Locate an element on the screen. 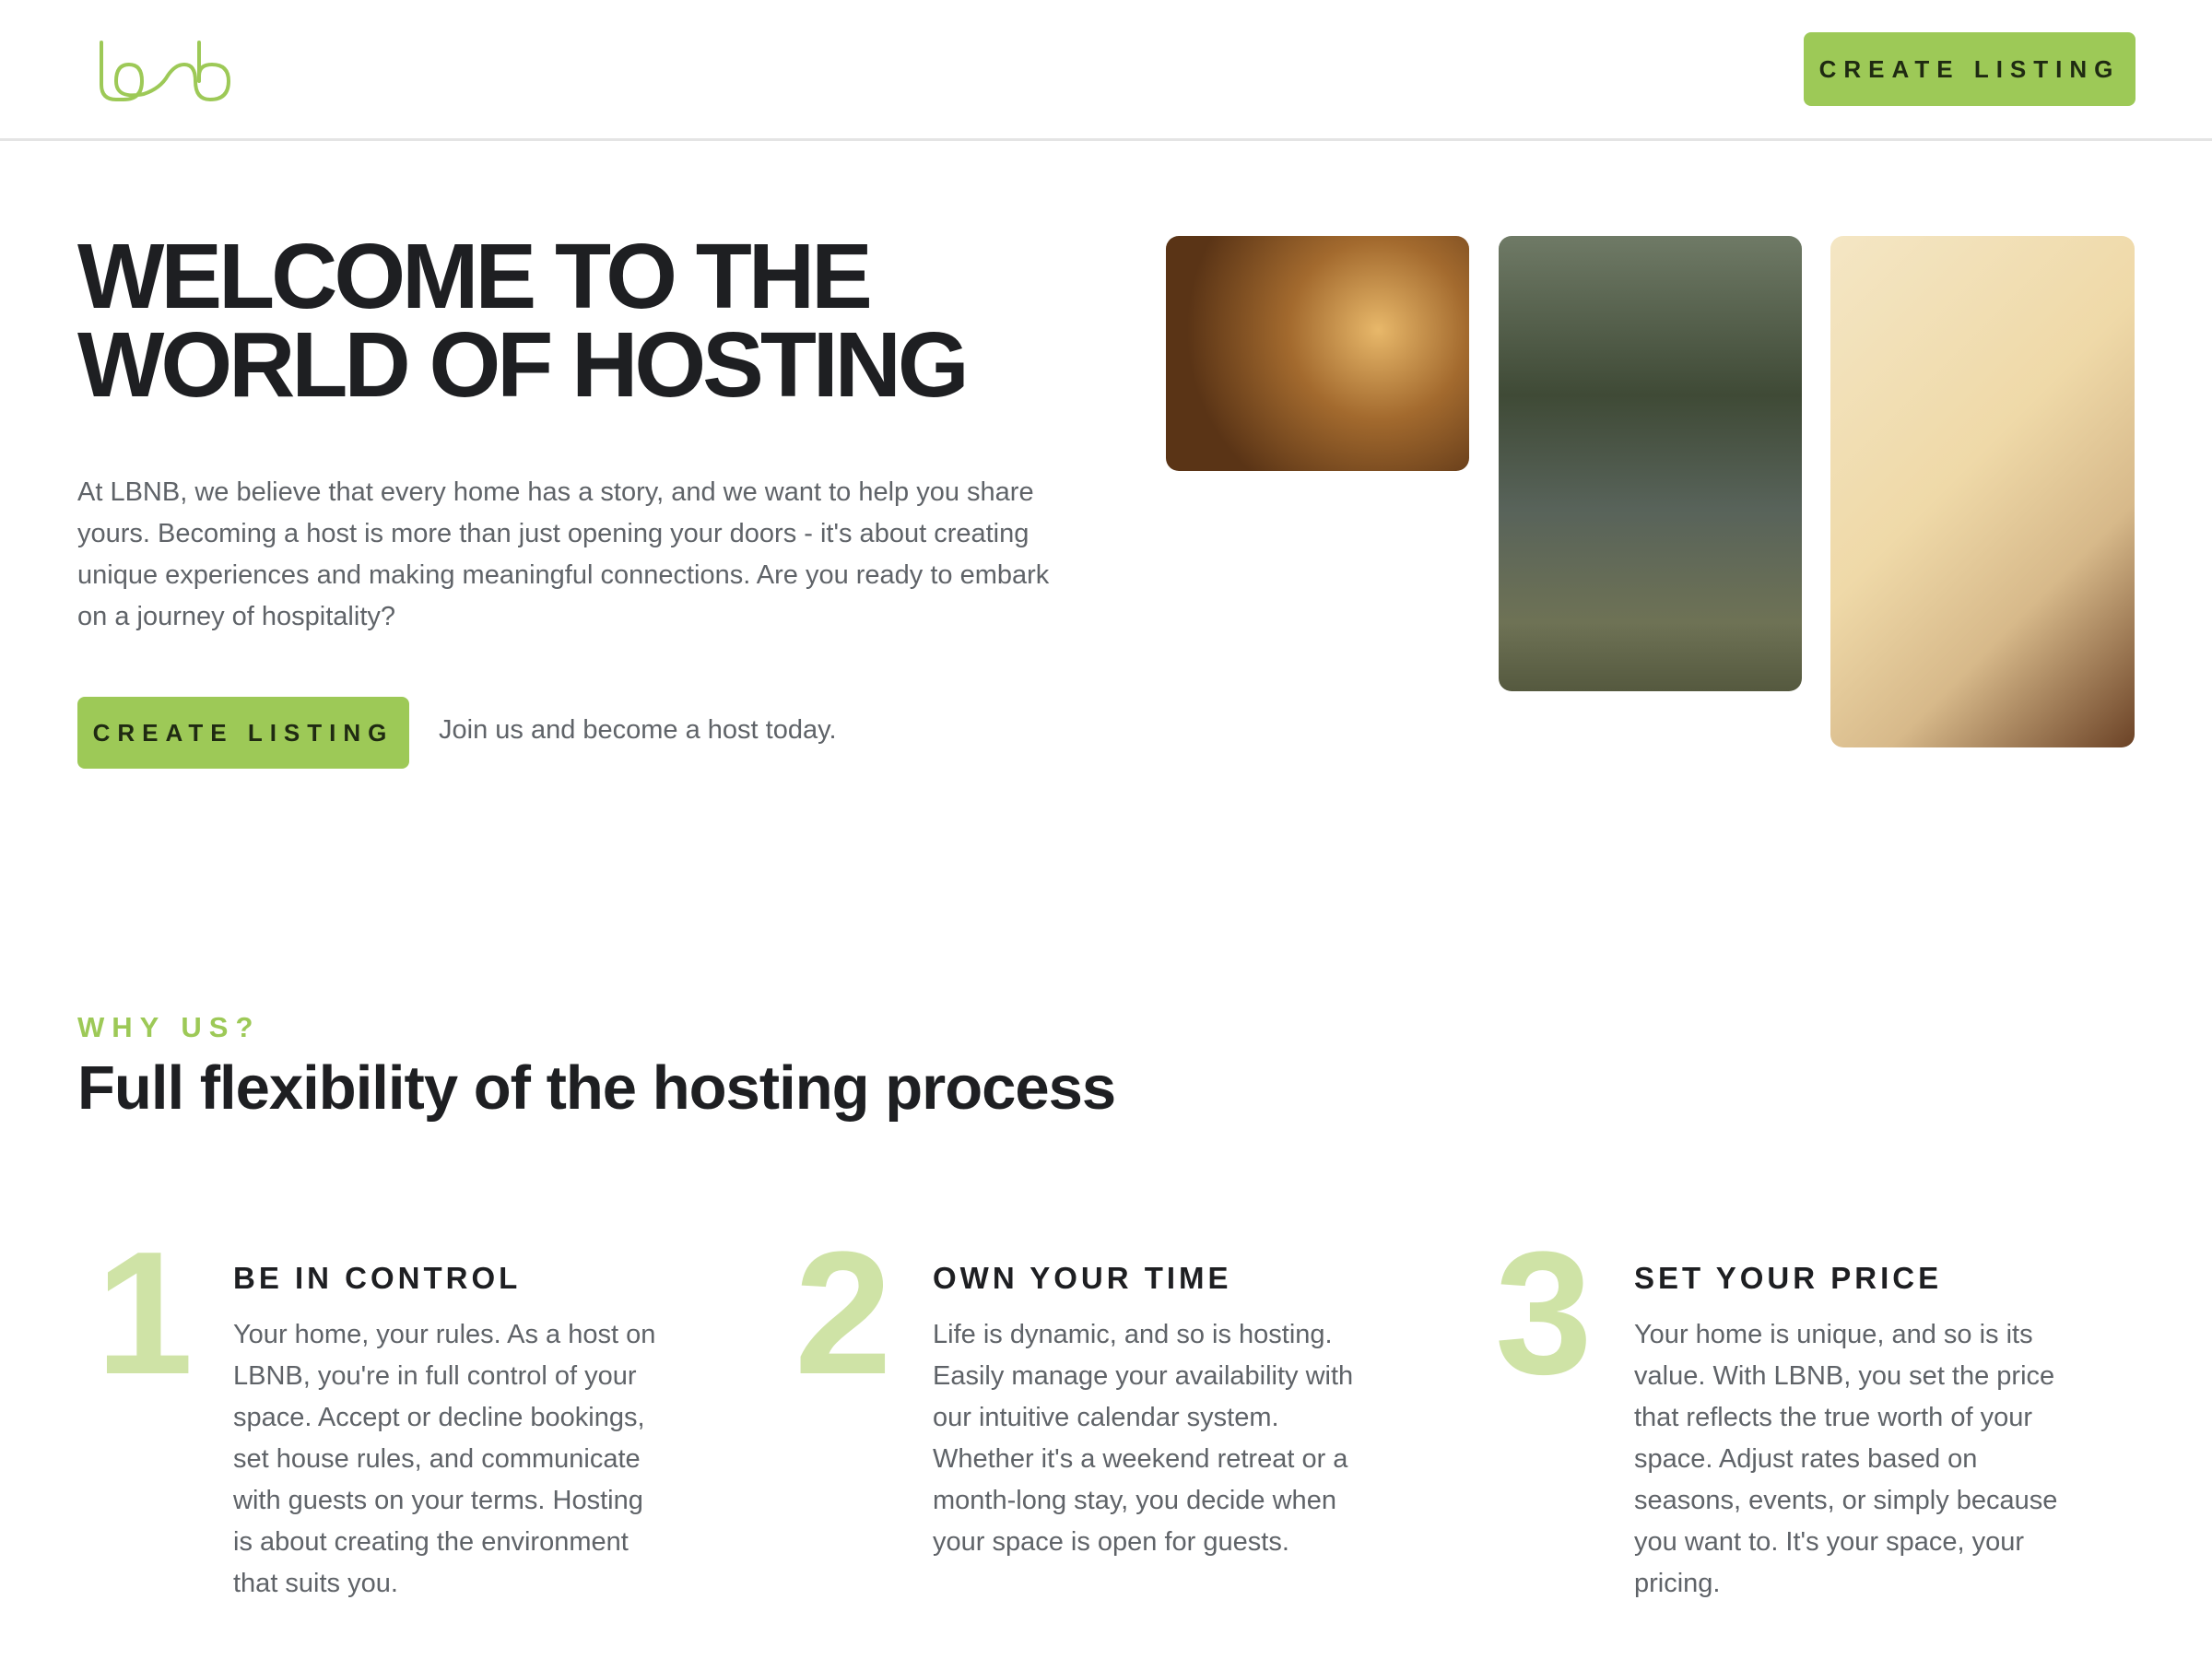  lbnb-logo is located at coordinates (169, 71).